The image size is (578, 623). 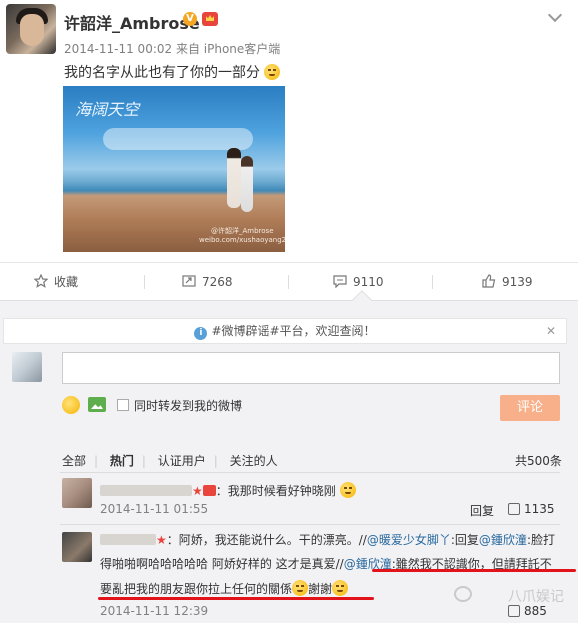 What do you see at coordinates (123, 405) in the screenshot?
I see `repost-checkbox` at bounding box center [123, 405].